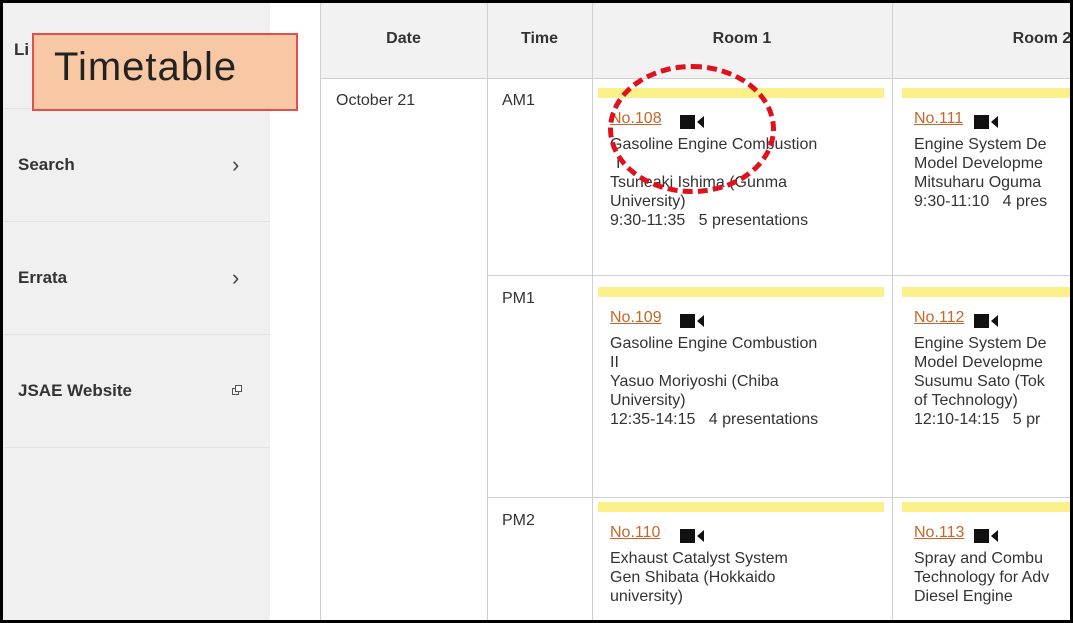  I want to click on session-link: No.111, so click(938, 119).